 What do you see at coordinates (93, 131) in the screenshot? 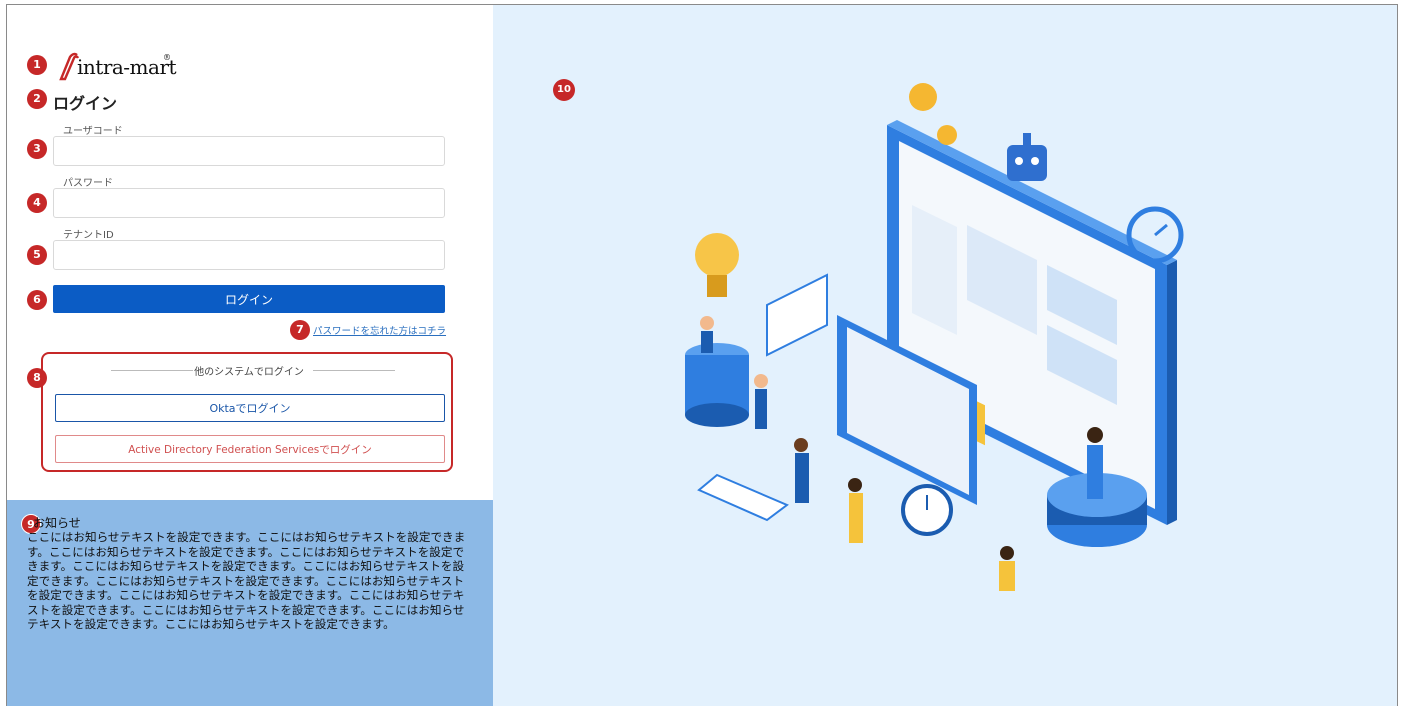
I see `user-code-label: ユーザコード` at bounding box center [93, 131].